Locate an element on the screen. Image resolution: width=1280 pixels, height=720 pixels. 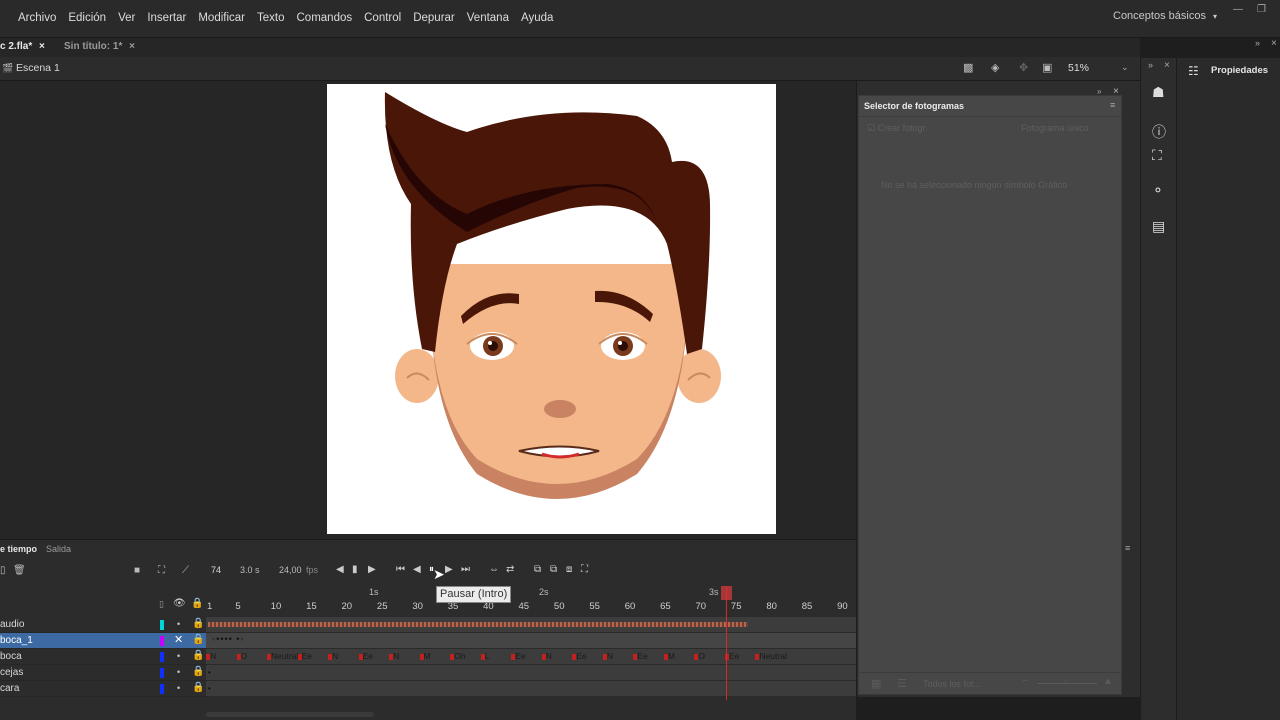
next-keyframe-icon: ▶ is located at coordinates (372, 569).